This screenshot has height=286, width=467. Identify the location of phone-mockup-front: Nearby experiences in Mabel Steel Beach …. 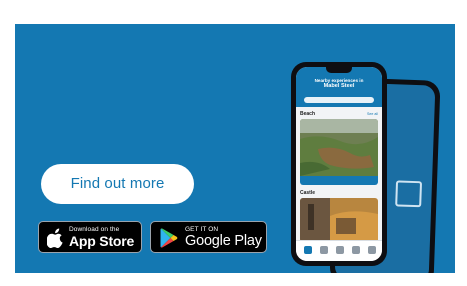
(339, 164).